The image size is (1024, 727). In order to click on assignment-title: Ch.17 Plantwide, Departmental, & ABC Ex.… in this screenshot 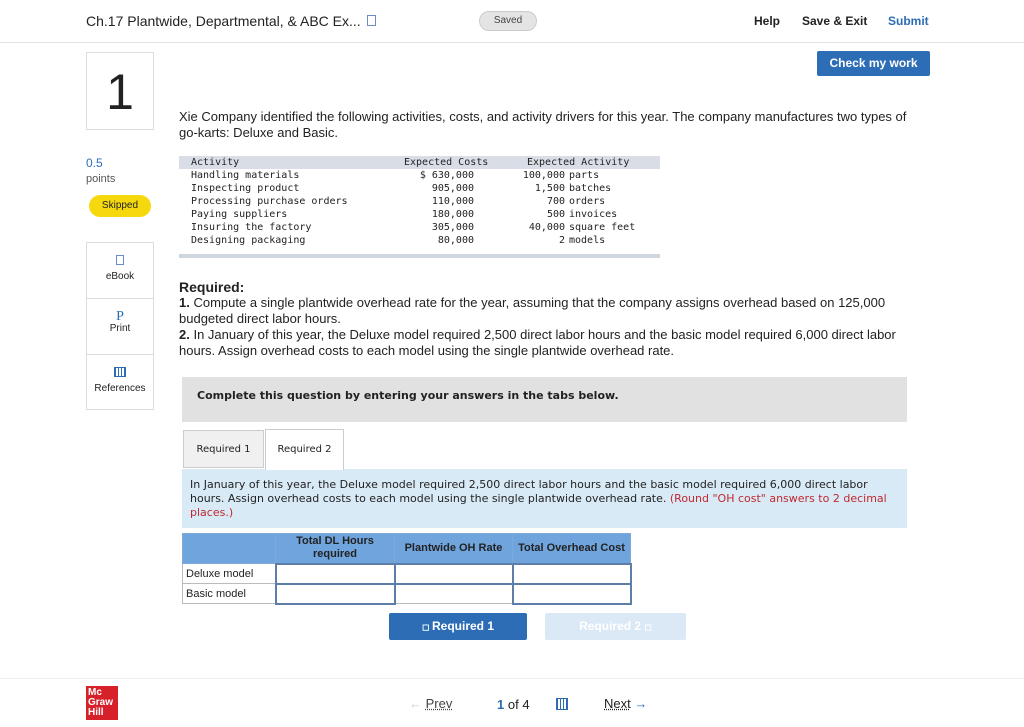, I will do `click(223, 21)`.